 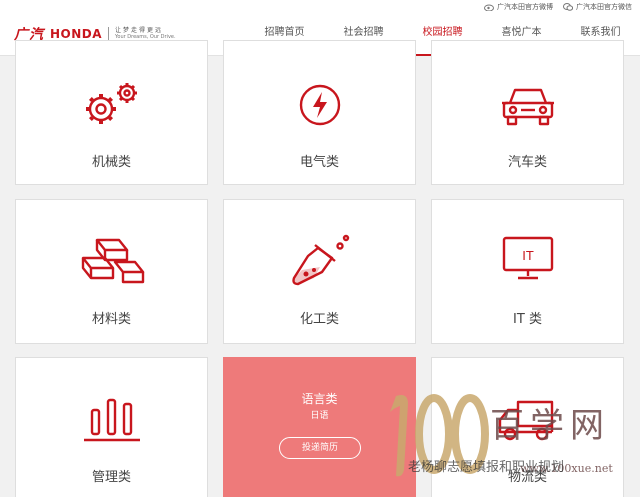 What do you see at coordinates (319, 416) in the screenshot?
I see `category-sub-label: 日语` at bounding box center [319, 416].